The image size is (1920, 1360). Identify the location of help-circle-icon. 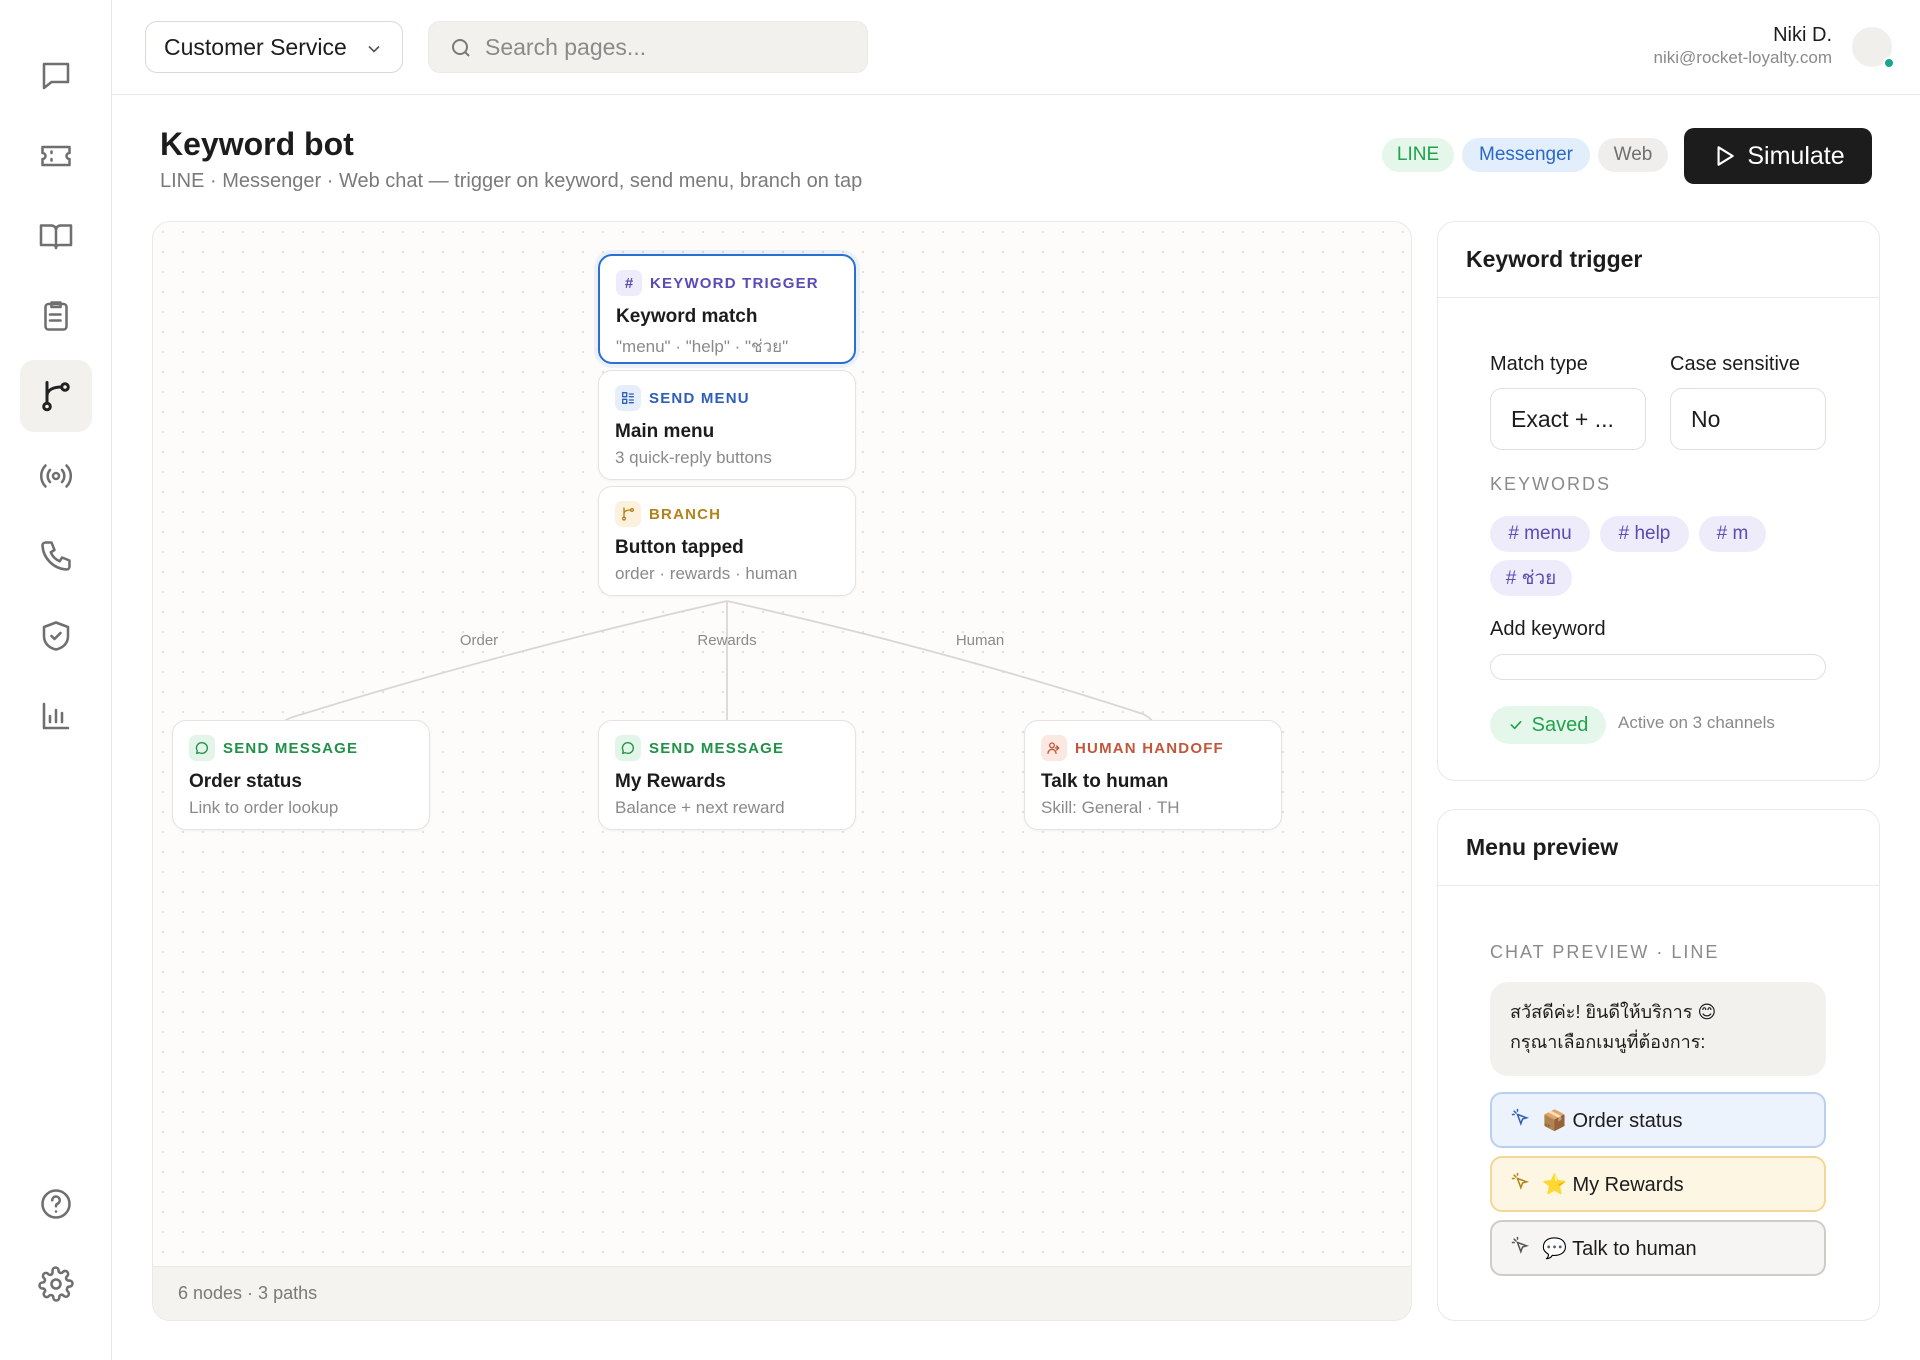
(56, 1204).